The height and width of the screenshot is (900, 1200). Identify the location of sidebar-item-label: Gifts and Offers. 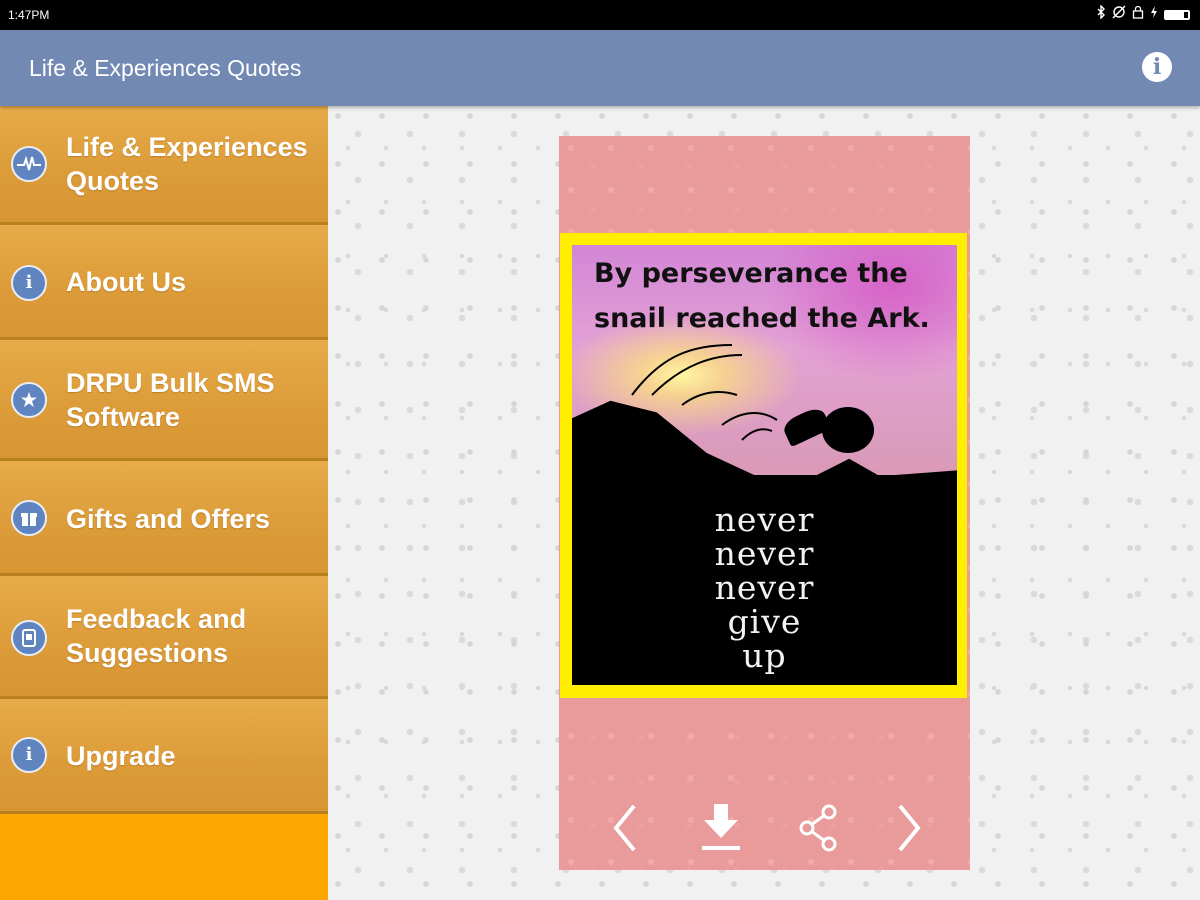
(168, 519).